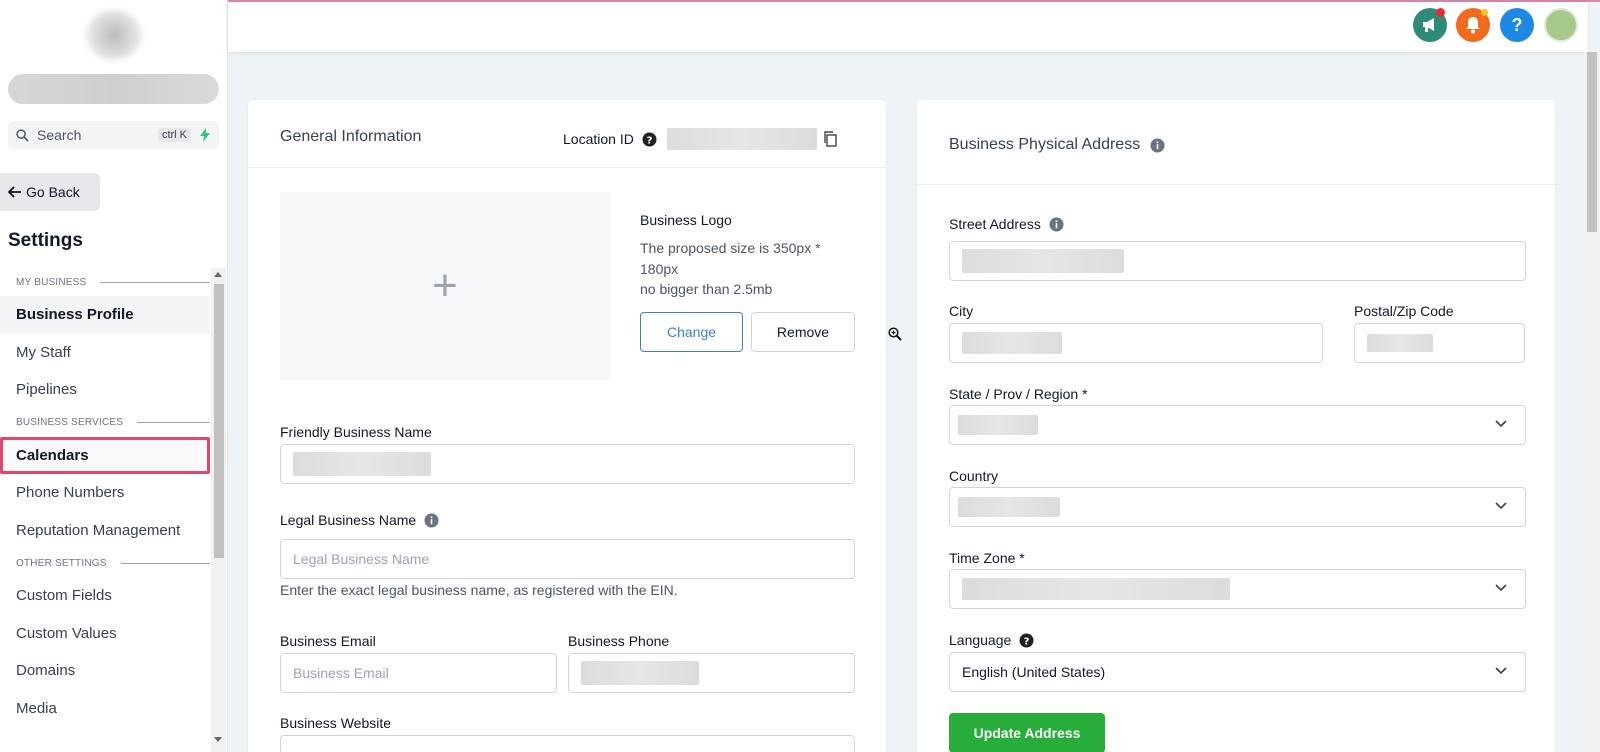 The image size is (1600, 752). I want to click on lightning-icon, so click(205, 135).